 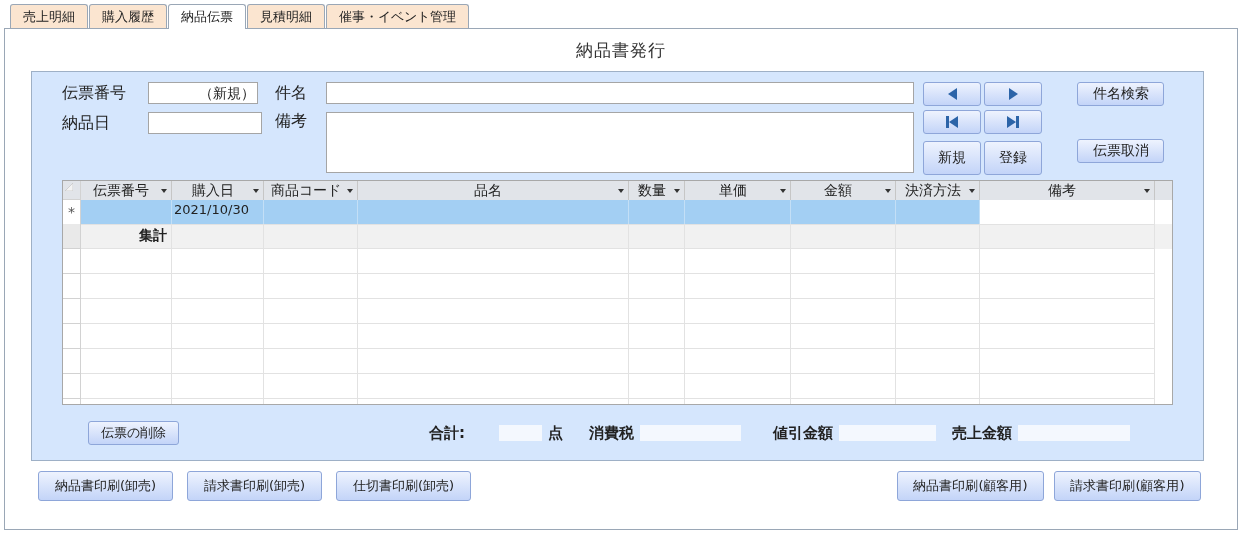 What do you see at coordinates (133, 433) in the screenshot?
I see `delete-slip-button: 伝票の削除` at bounding box center [133, 433].